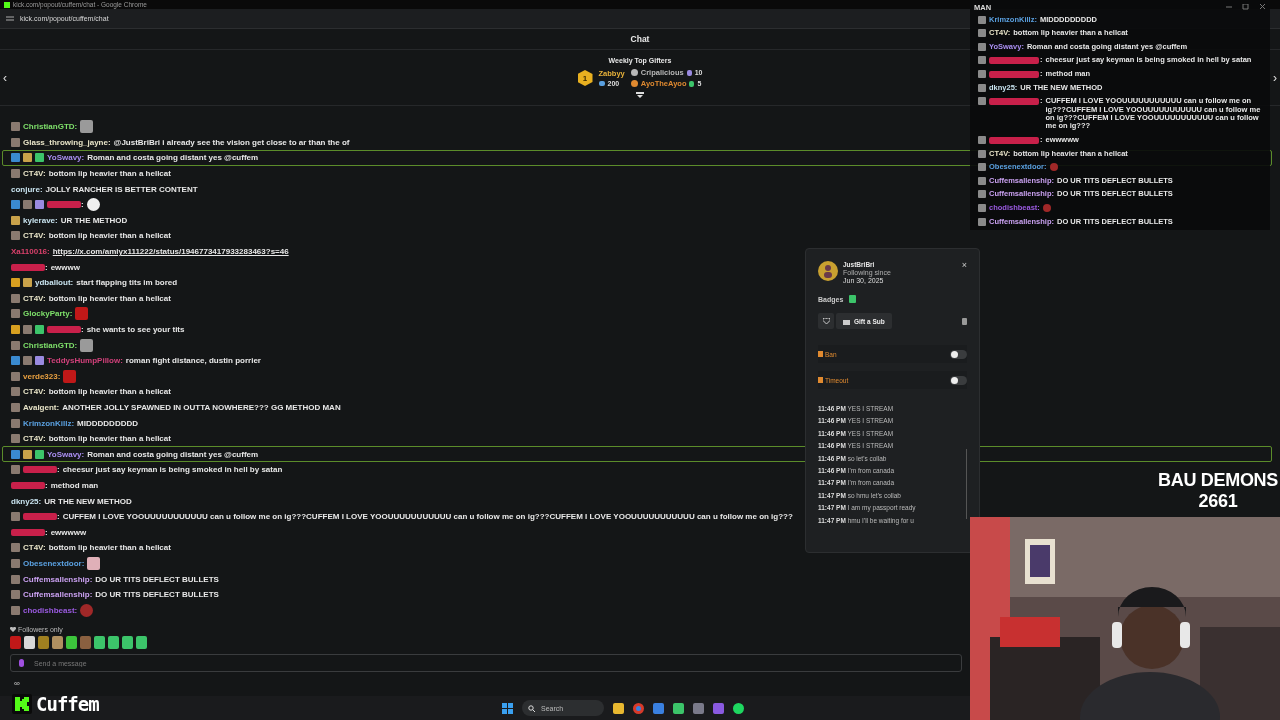  Describe the element at coordinates (826, 321) in the screenshot. I see `follow-button` at that location.